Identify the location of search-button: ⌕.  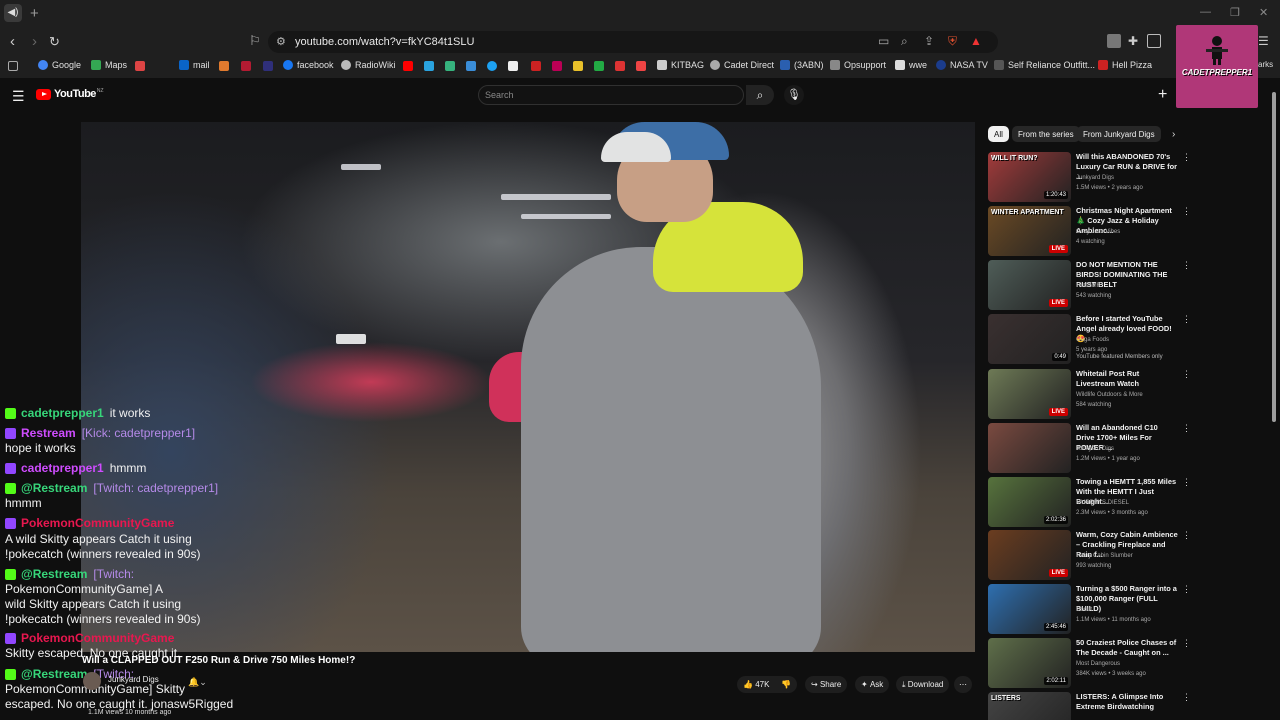
(760, 95).